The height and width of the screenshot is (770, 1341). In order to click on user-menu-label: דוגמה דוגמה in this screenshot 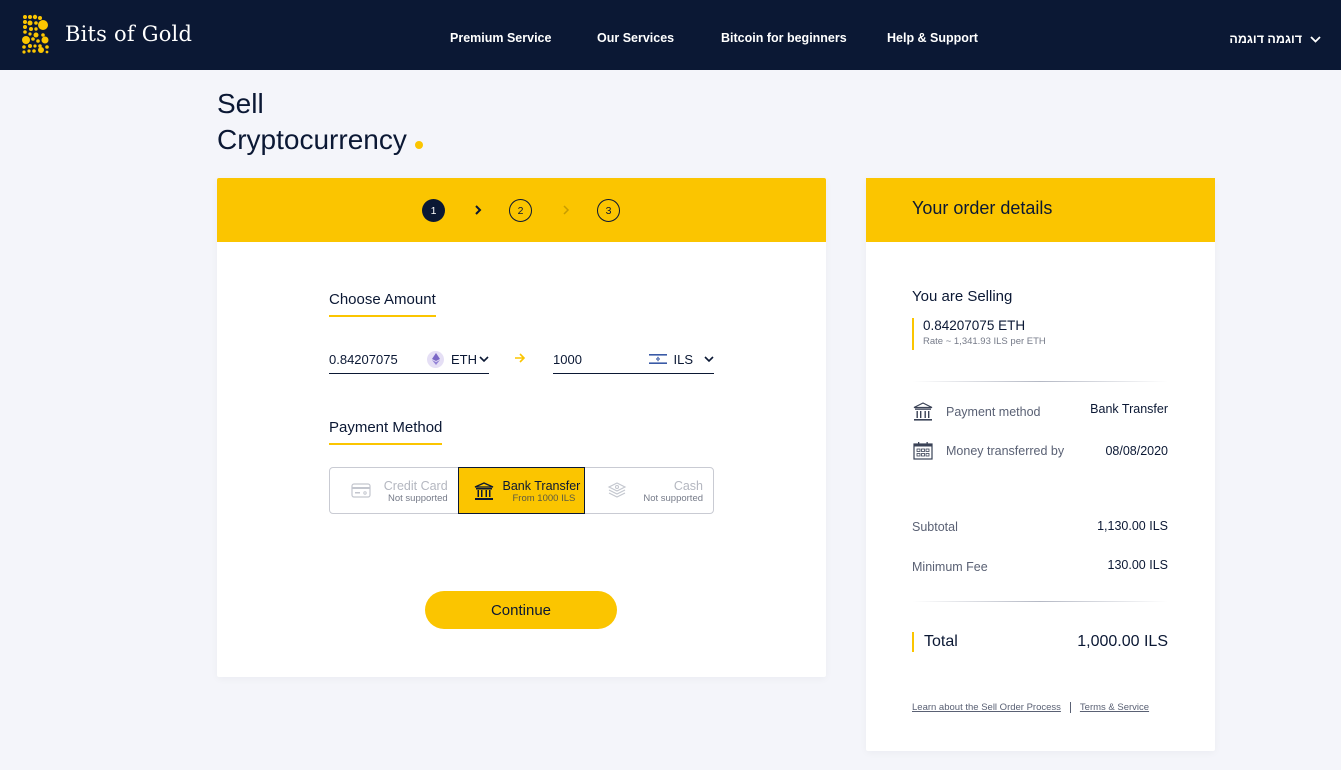, I will do `click(1265, 39)`.